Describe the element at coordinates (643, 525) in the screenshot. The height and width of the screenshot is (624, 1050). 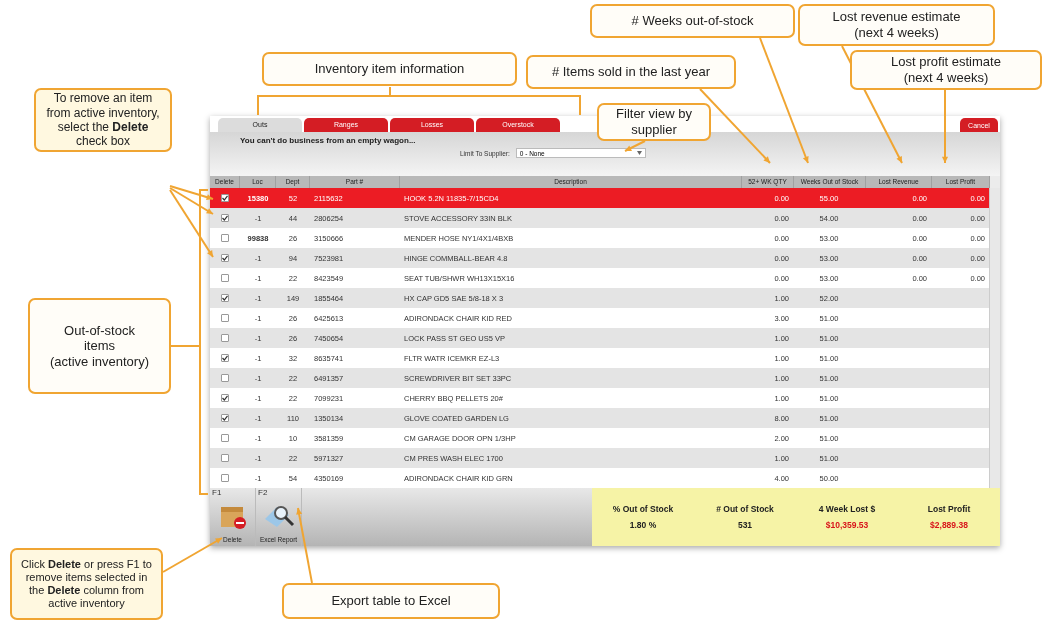
I see `summary-value: 1.80 %` at that location.